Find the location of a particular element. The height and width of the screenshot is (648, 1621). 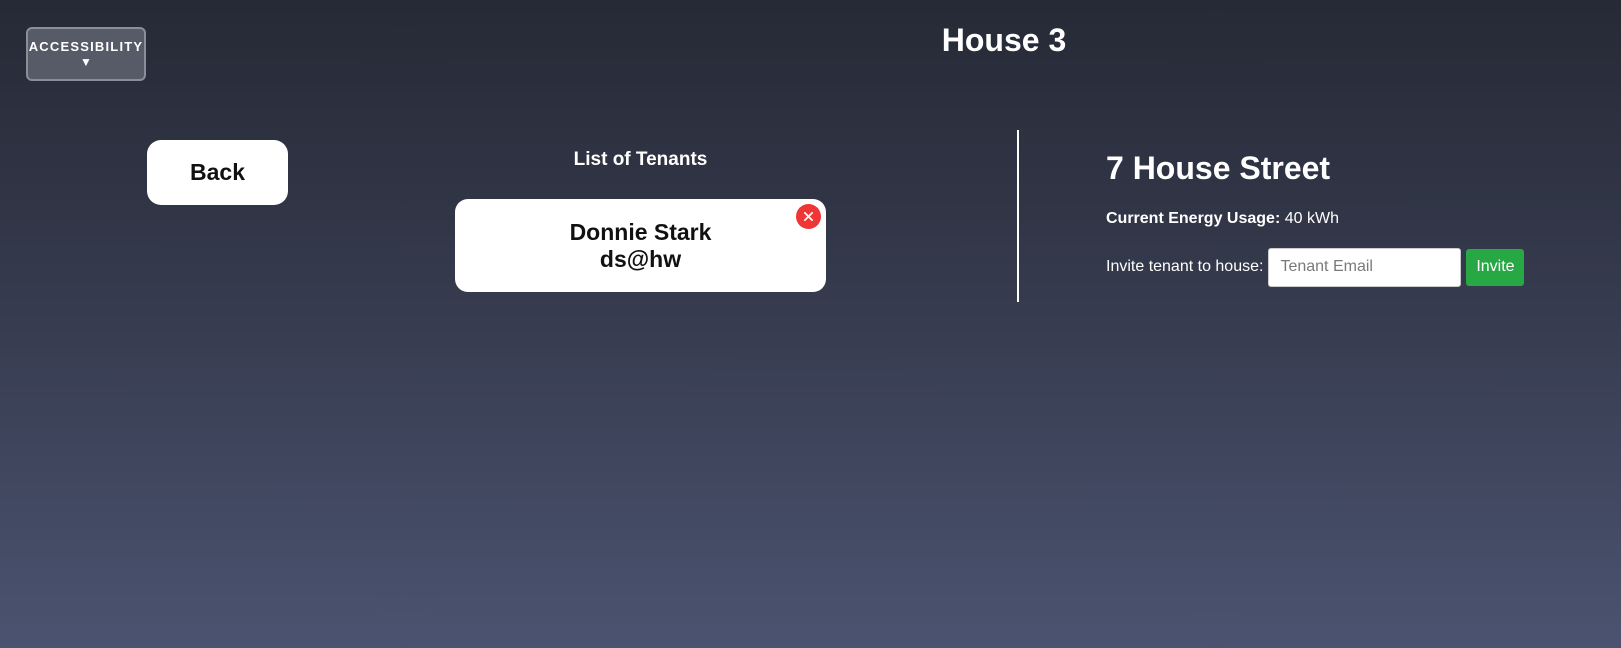

invite-tenant-label: Invite tenant to house: is located at coordinates (1185, 266).